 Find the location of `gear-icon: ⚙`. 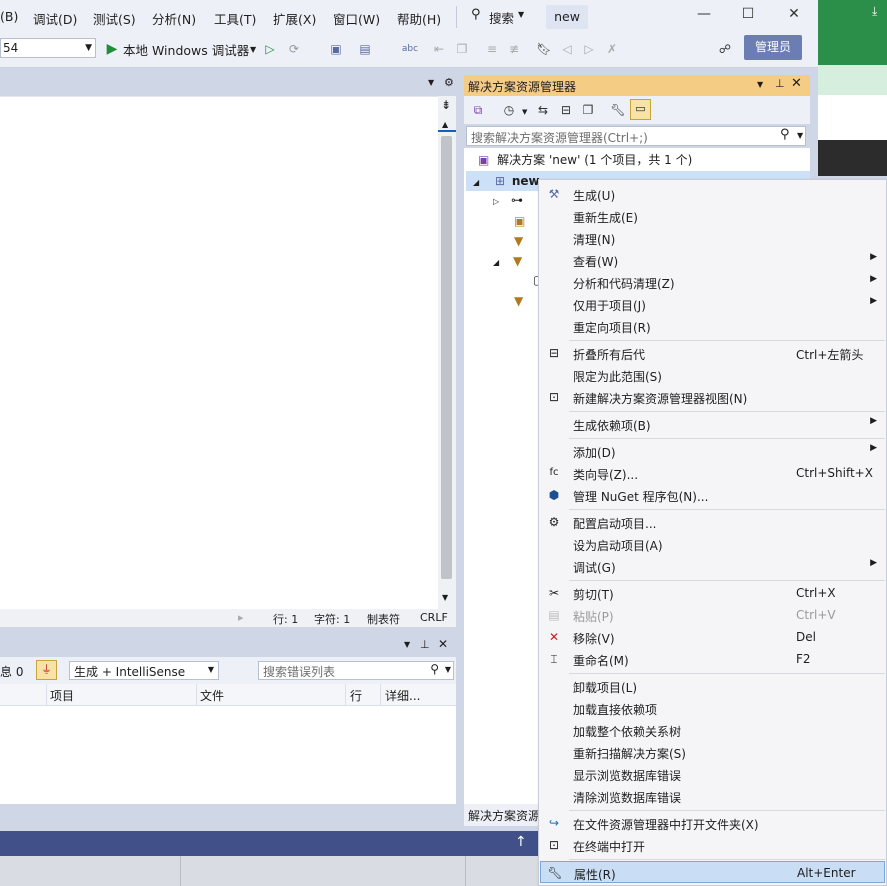

gear-icon: ⚙ is located at coordinates (449, 82).